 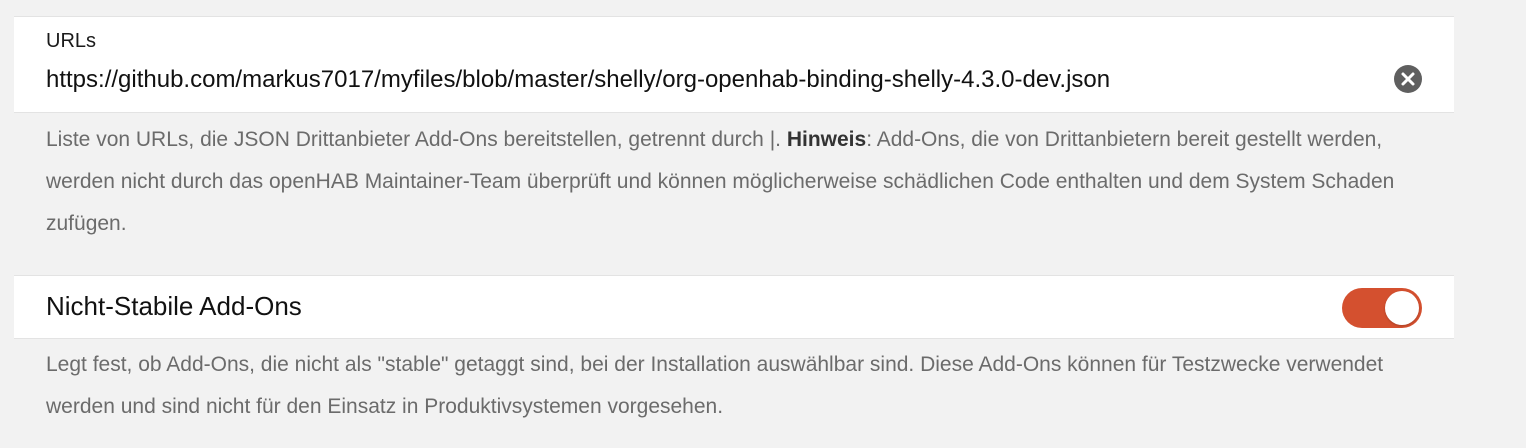 I want to click on clear-input-button, so click(x=1408, y=79).